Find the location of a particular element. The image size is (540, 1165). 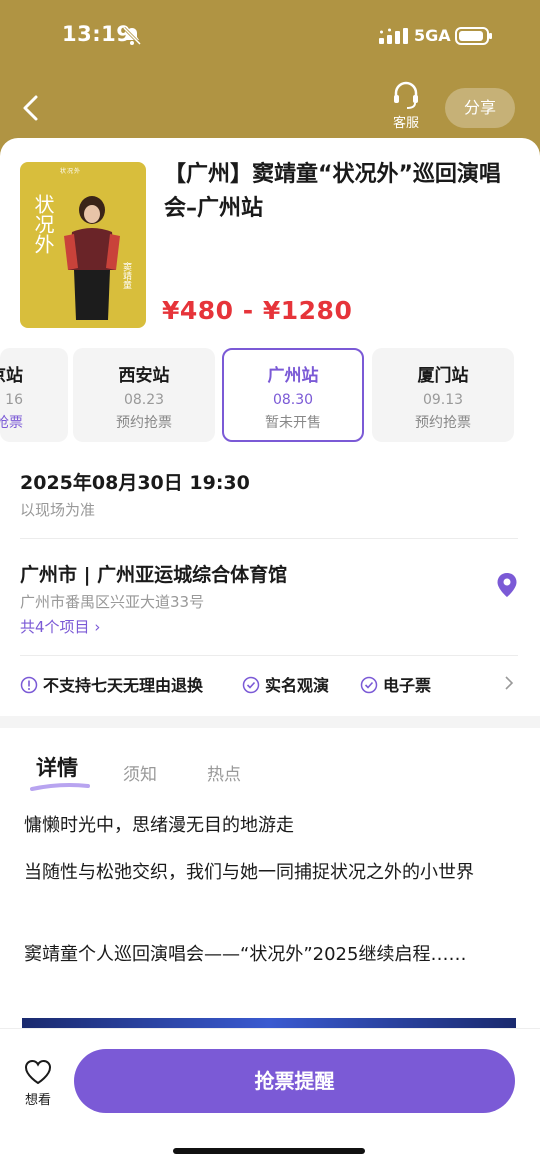

battery-icon is located at coordinates (473, 36).